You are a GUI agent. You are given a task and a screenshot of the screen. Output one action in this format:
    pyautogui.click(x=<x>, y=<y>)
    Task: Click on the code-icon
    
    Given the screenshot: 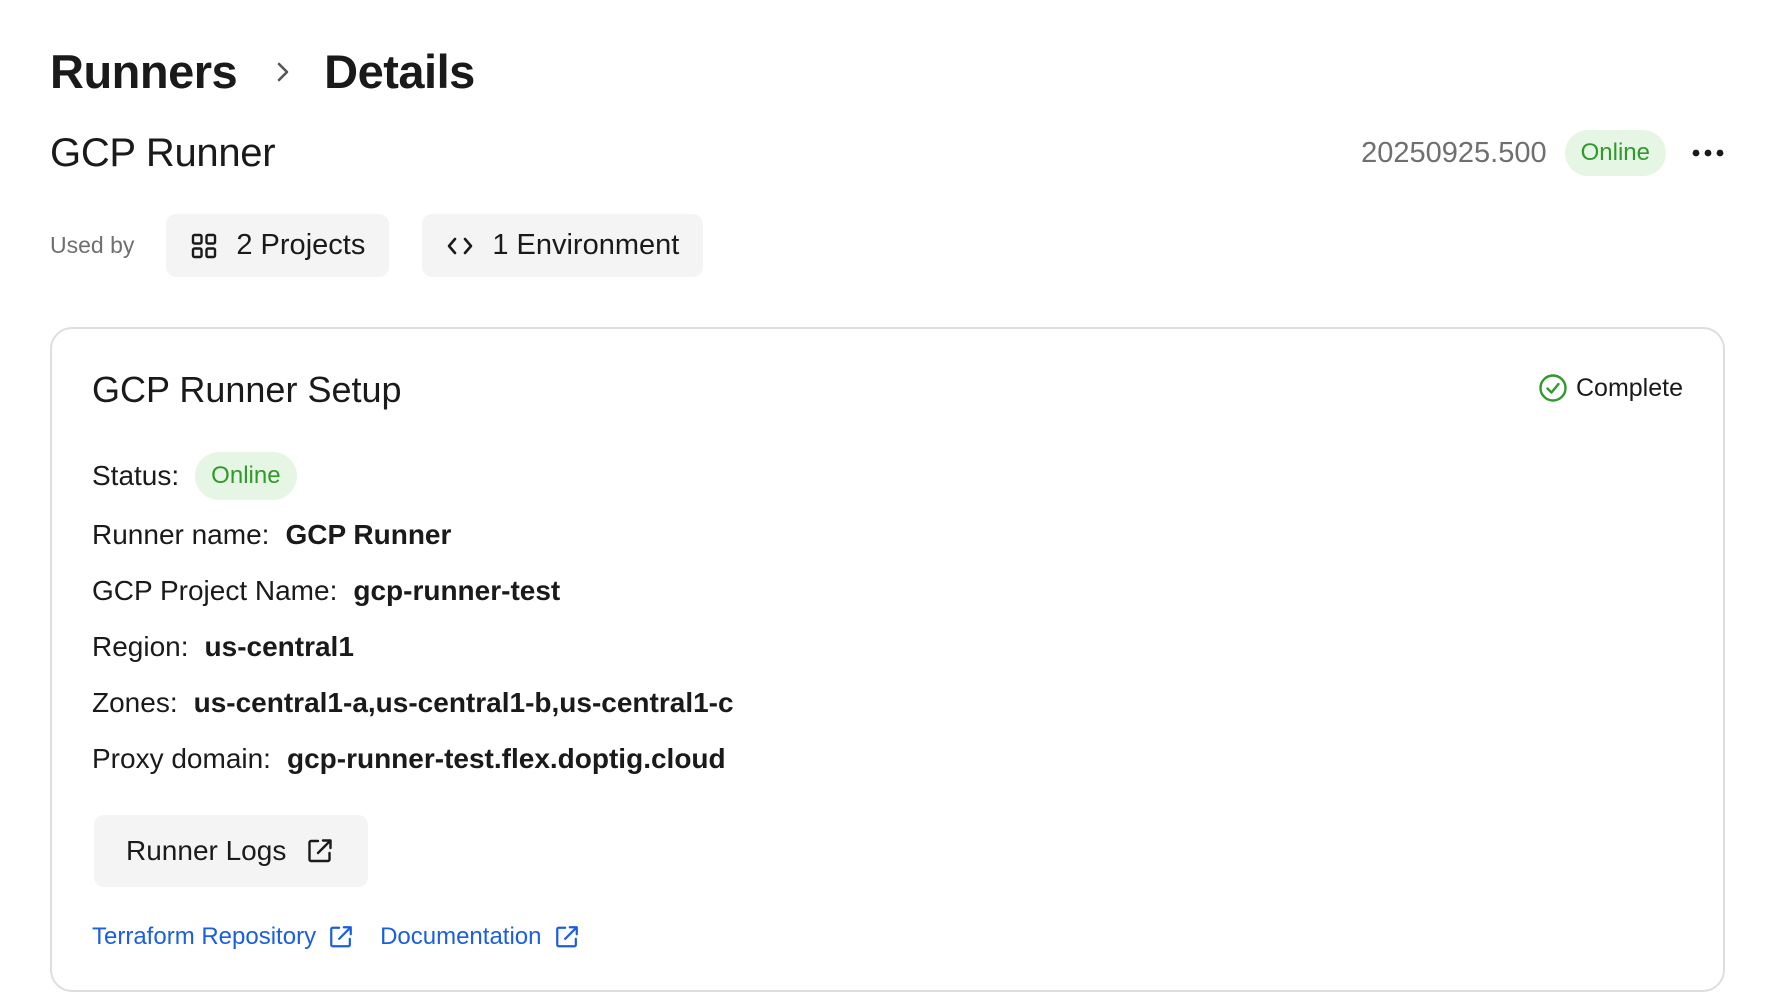 What is the action you would take?
    pyautogui.click(x=460, y=246)
    